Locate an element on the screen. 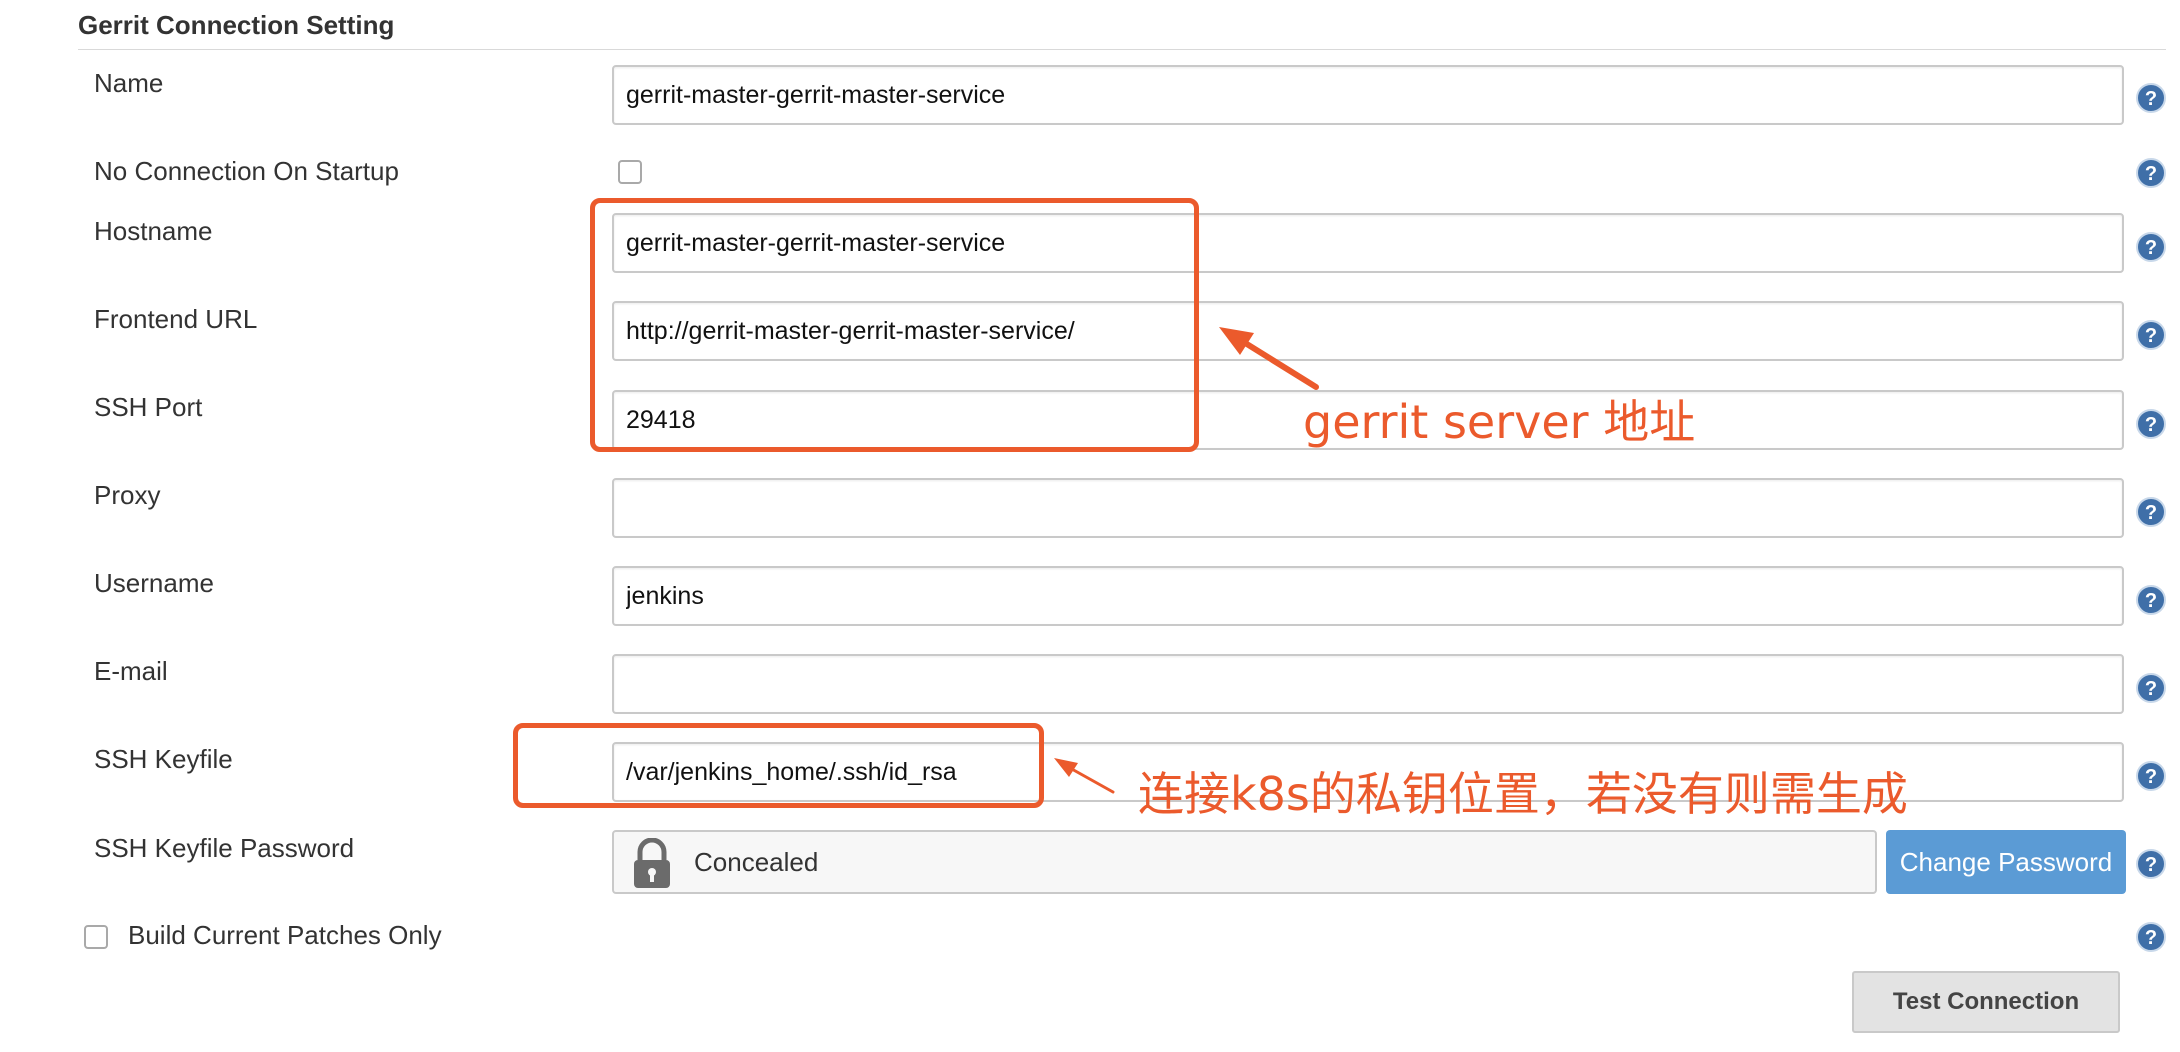 Image resolution: width=2180 pixels, height=1052 pixels. annotation-keyfile-note: 连接k8s的私钥位置，若没有则需生成 is located at coordinates (1523, 794).